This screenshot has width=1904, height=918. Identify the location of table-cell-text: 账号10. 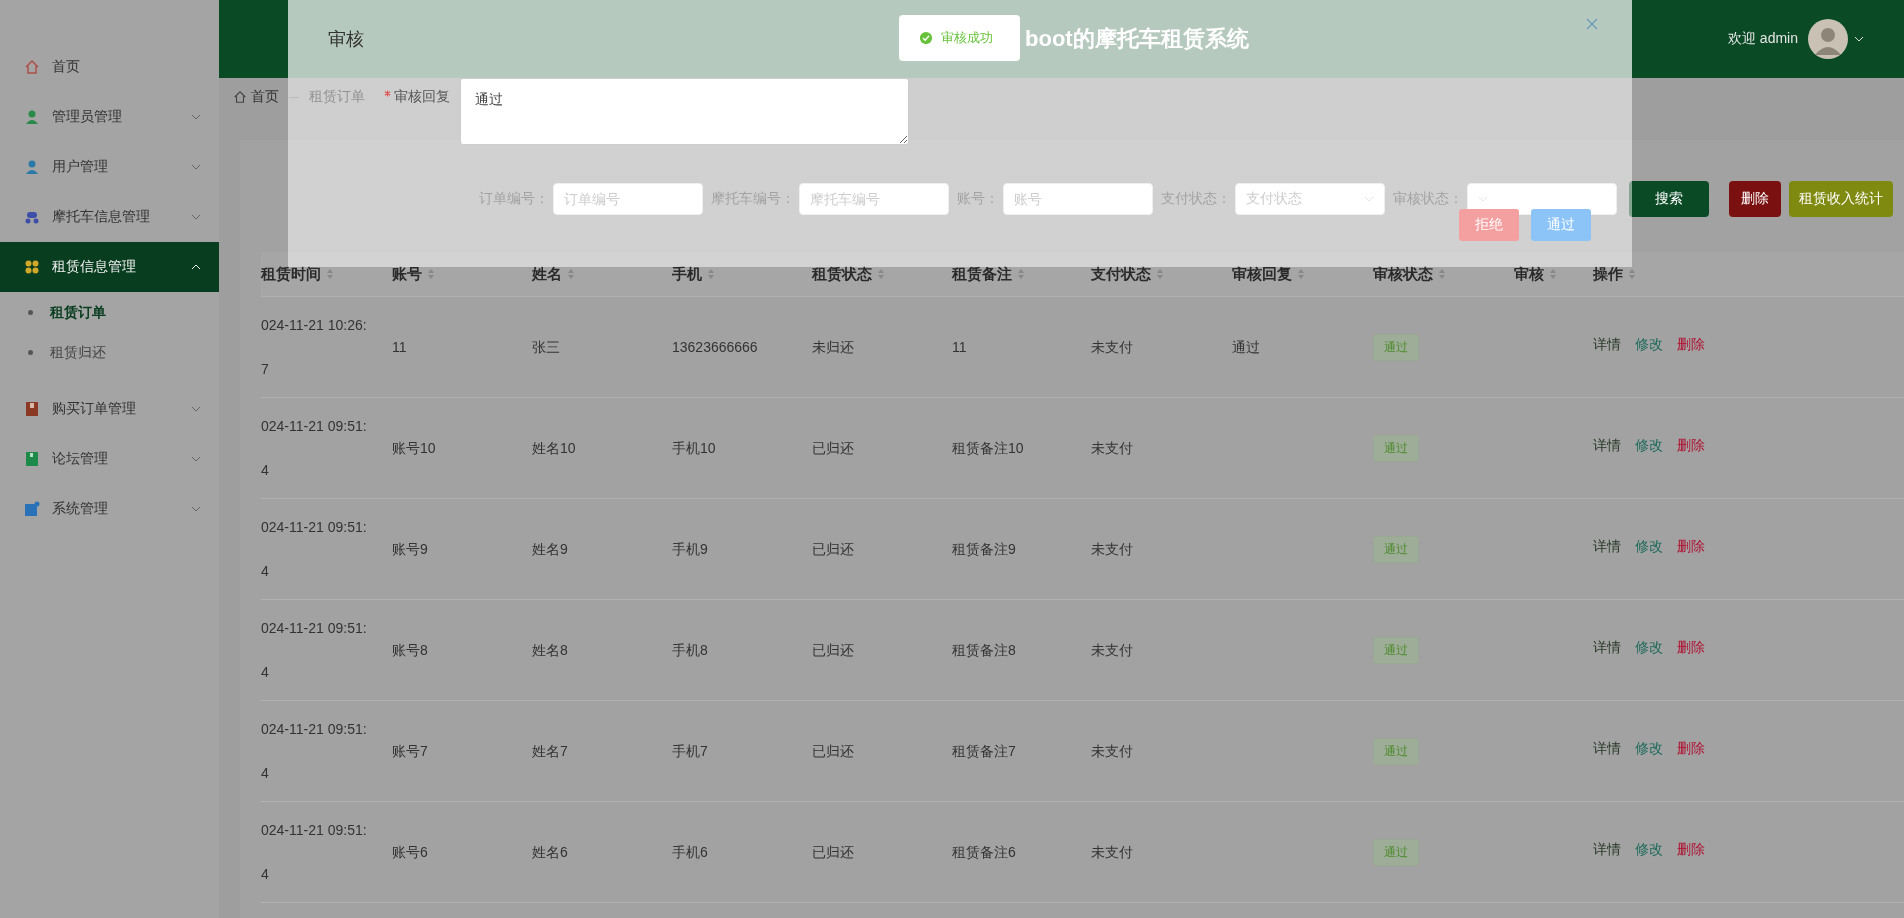
(414, 448).